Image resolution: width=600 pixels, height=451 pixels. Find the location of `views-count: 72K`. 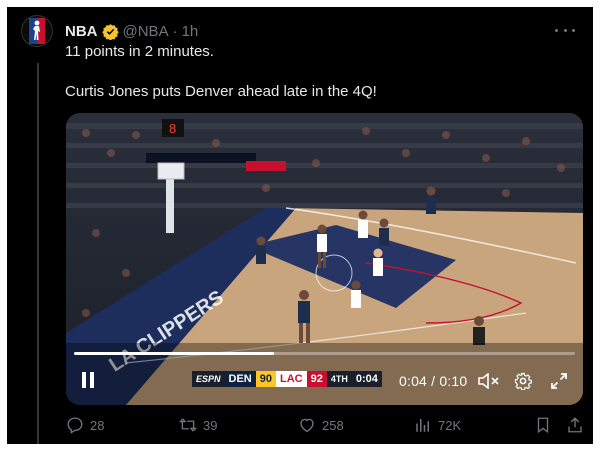

views-count: 72K is located at coordinates (450, 425).